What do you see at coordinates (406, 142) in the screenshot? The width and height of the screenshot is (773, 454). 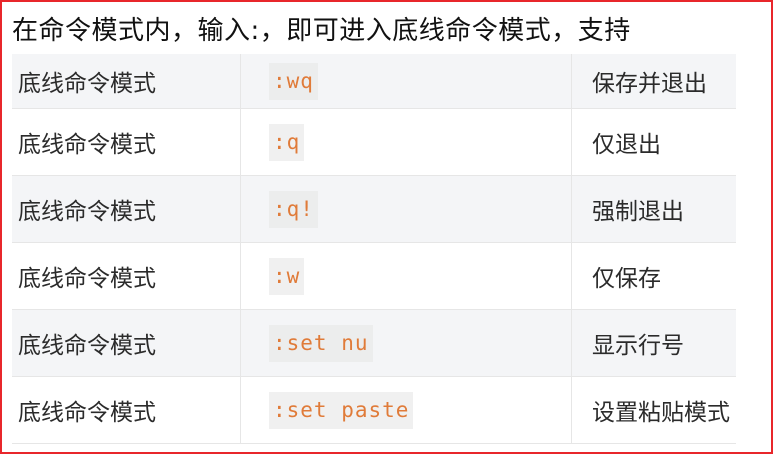 I see `command-cell: :q` at bounding box center [406, 142].